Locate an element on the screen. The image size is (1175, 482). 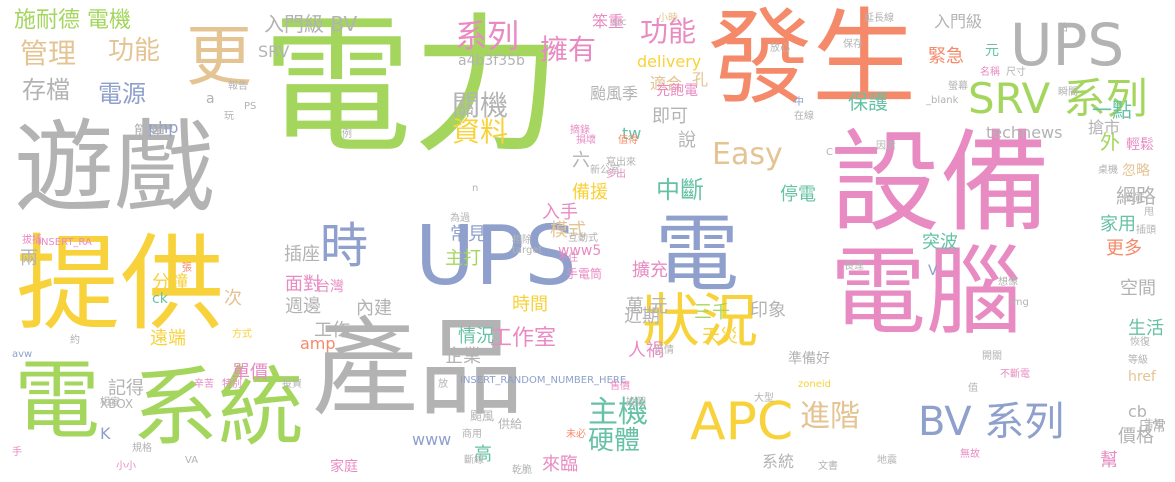
cloud-word: 告知 is located at coordinates (1154, 424).